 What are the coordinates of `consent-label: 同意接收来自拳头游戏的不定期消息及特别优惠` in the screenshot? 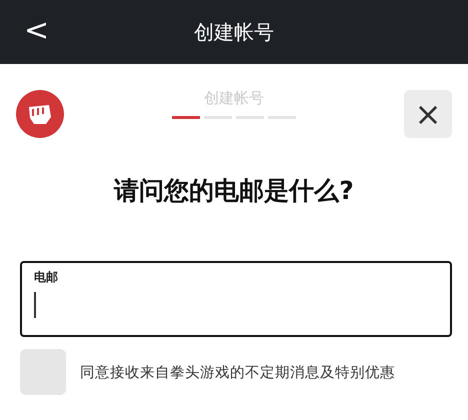 It's located at (237, 373).